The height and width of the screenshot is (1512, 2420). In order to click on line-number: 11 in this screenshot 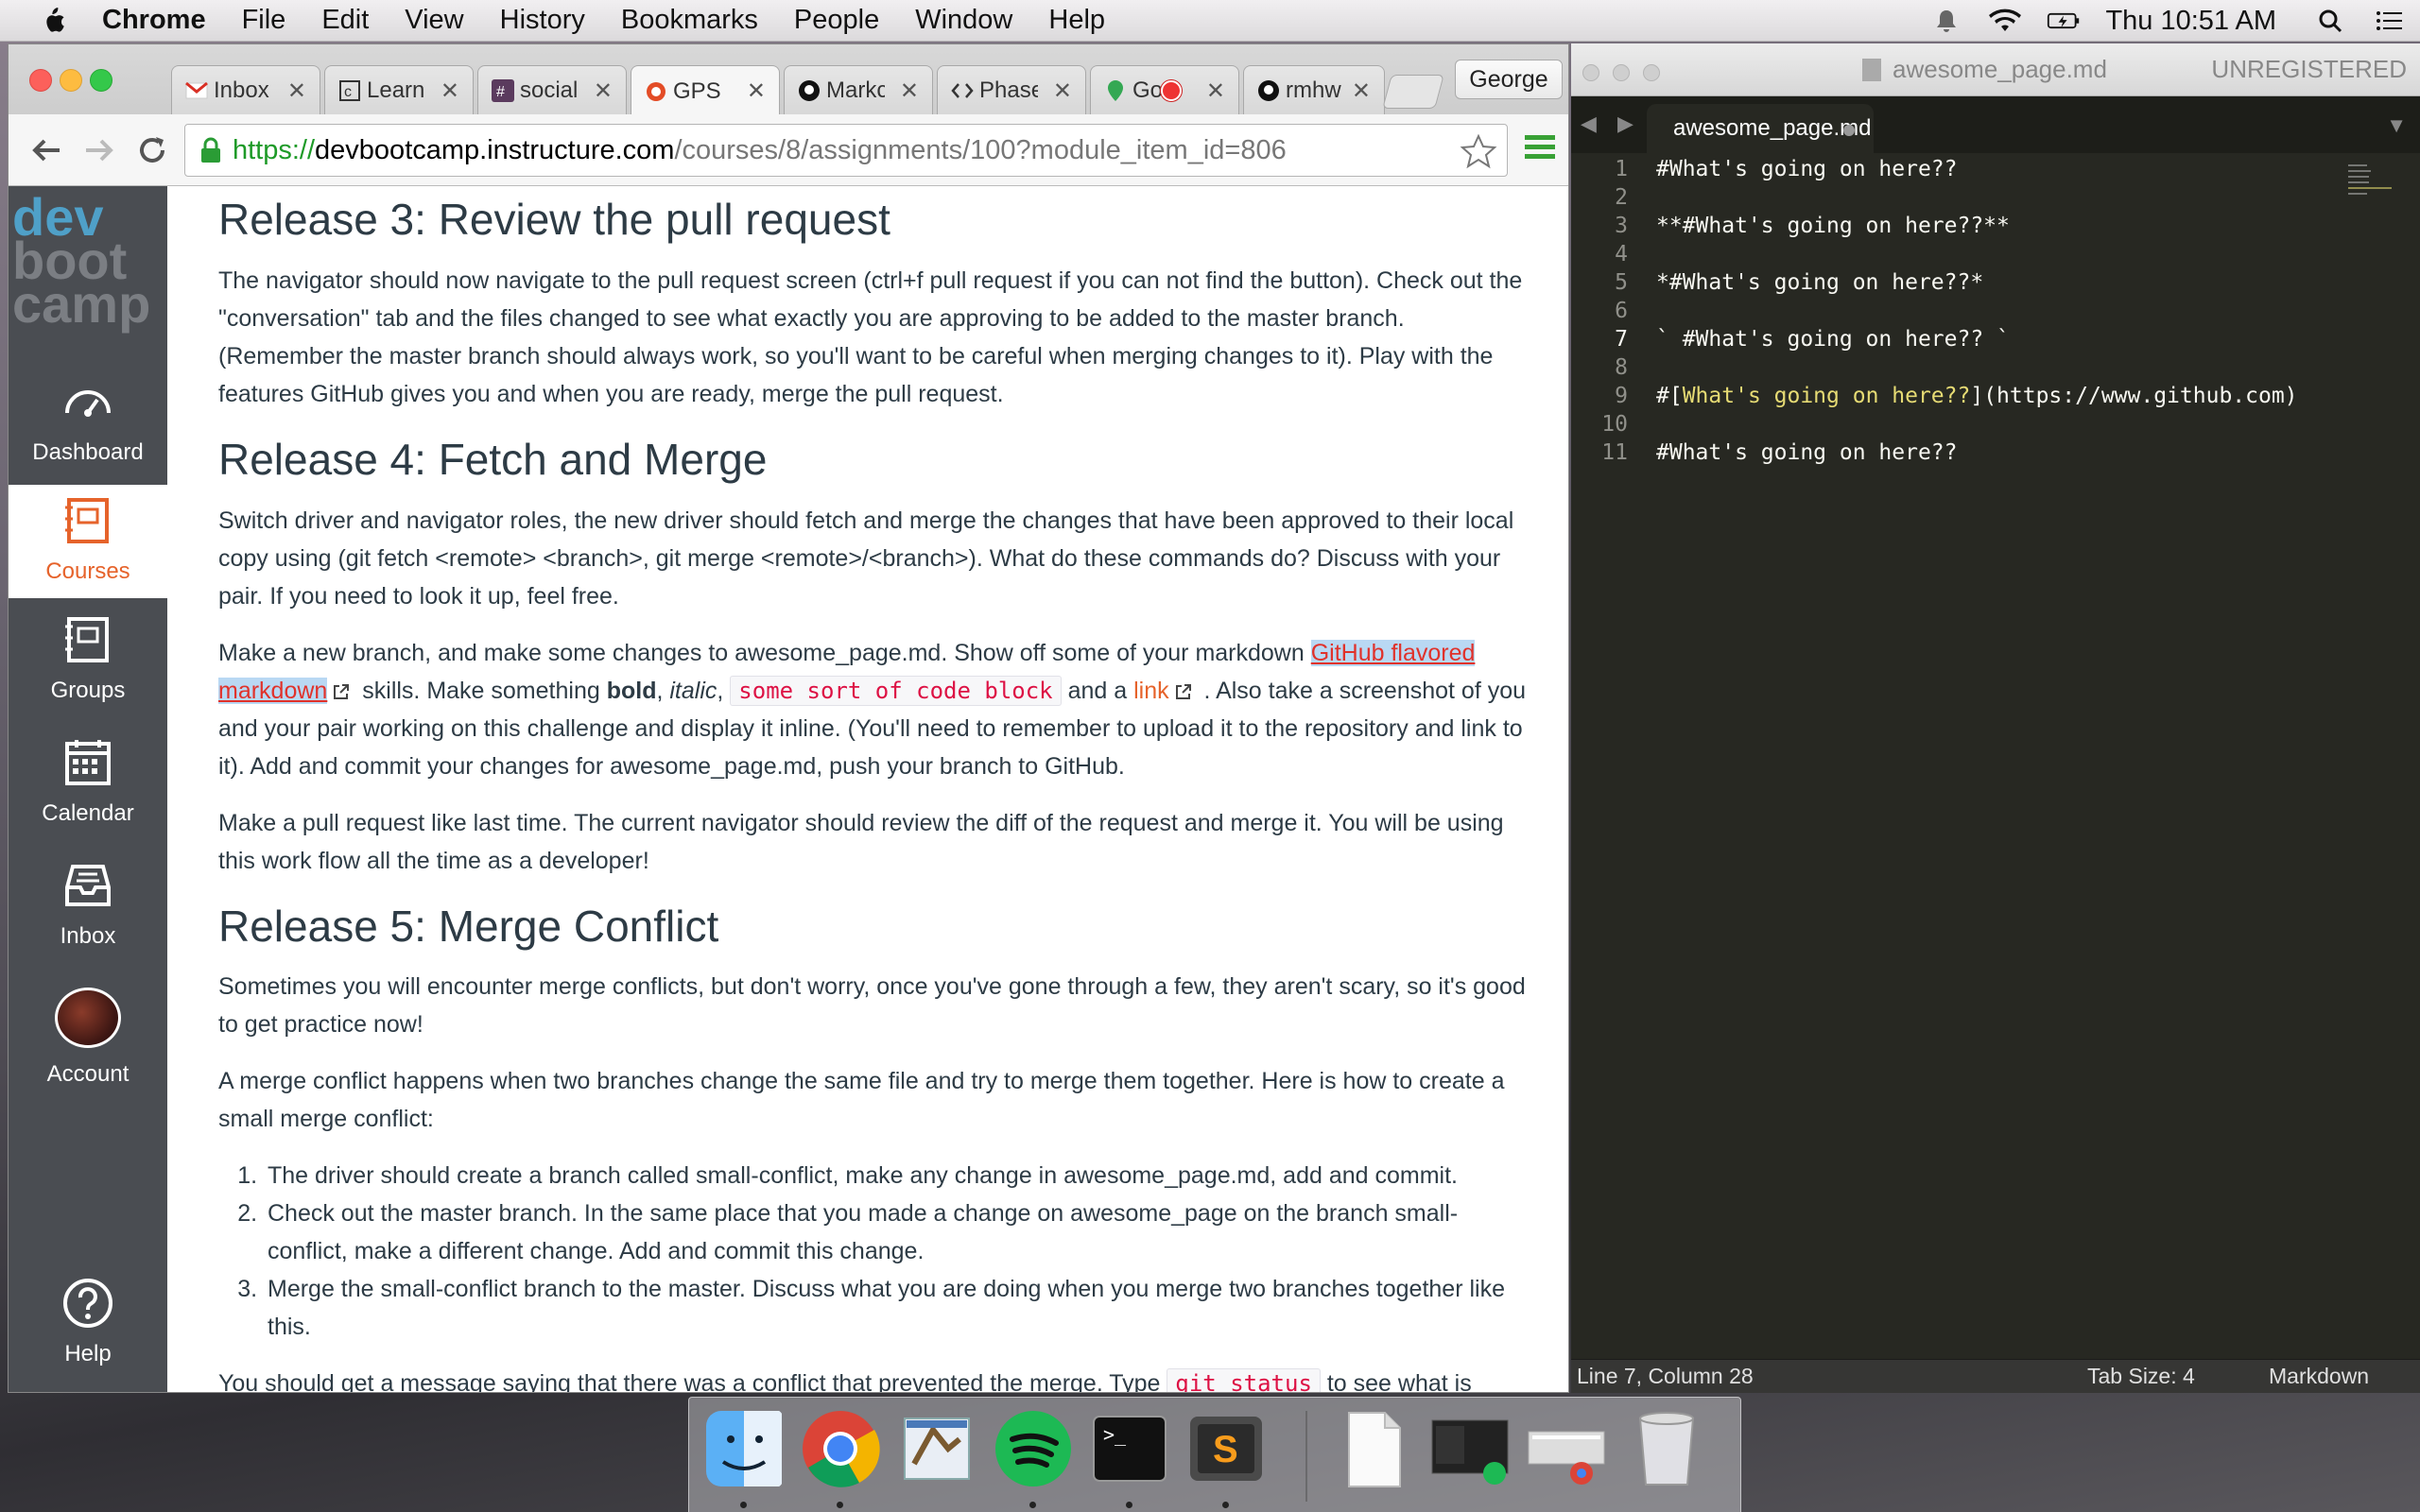, I will do `click(1615, 452)`.